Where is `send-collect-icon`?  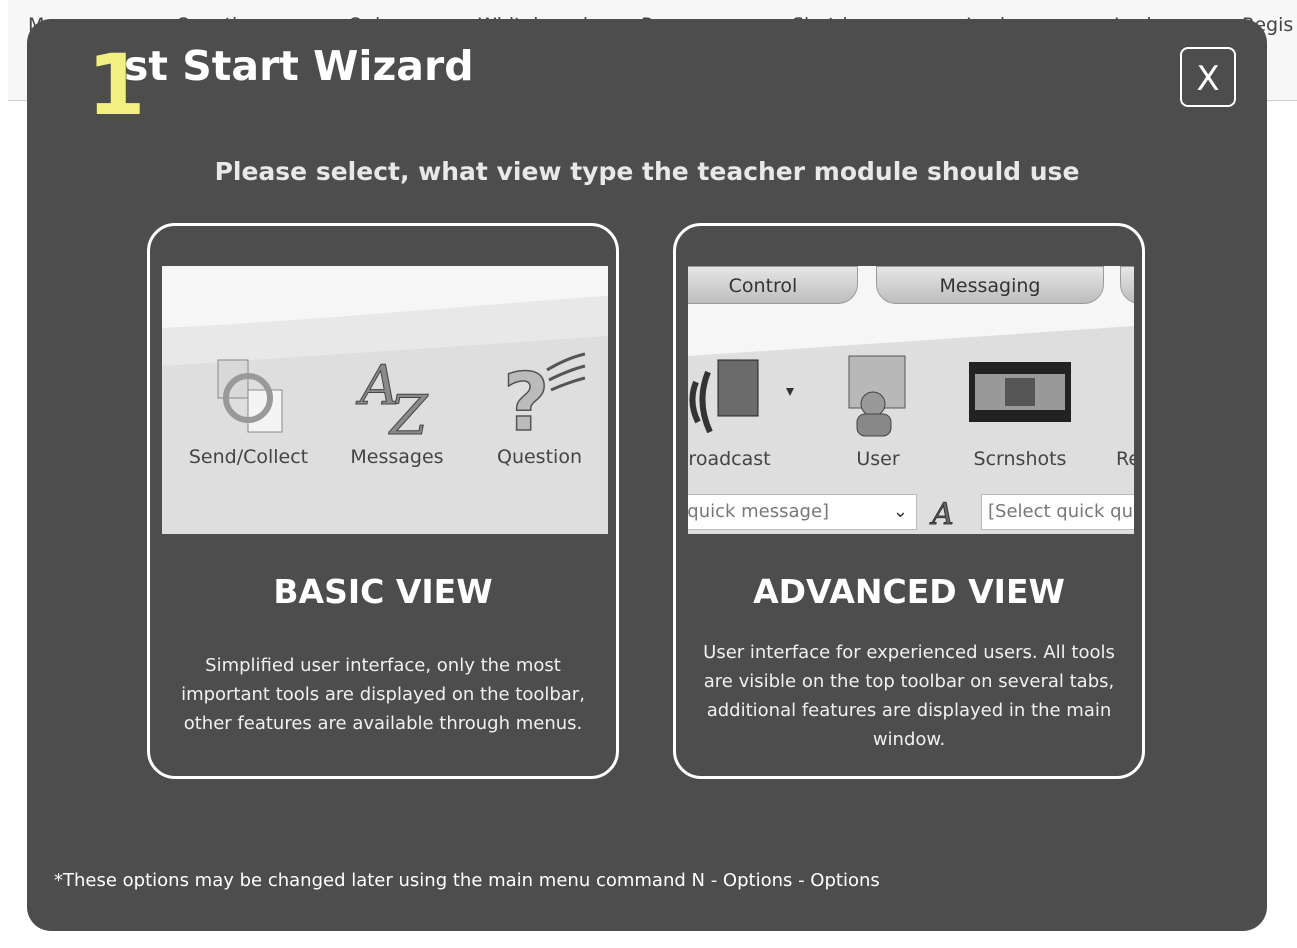
send-collect-icon is located at coordinates (250, 396).